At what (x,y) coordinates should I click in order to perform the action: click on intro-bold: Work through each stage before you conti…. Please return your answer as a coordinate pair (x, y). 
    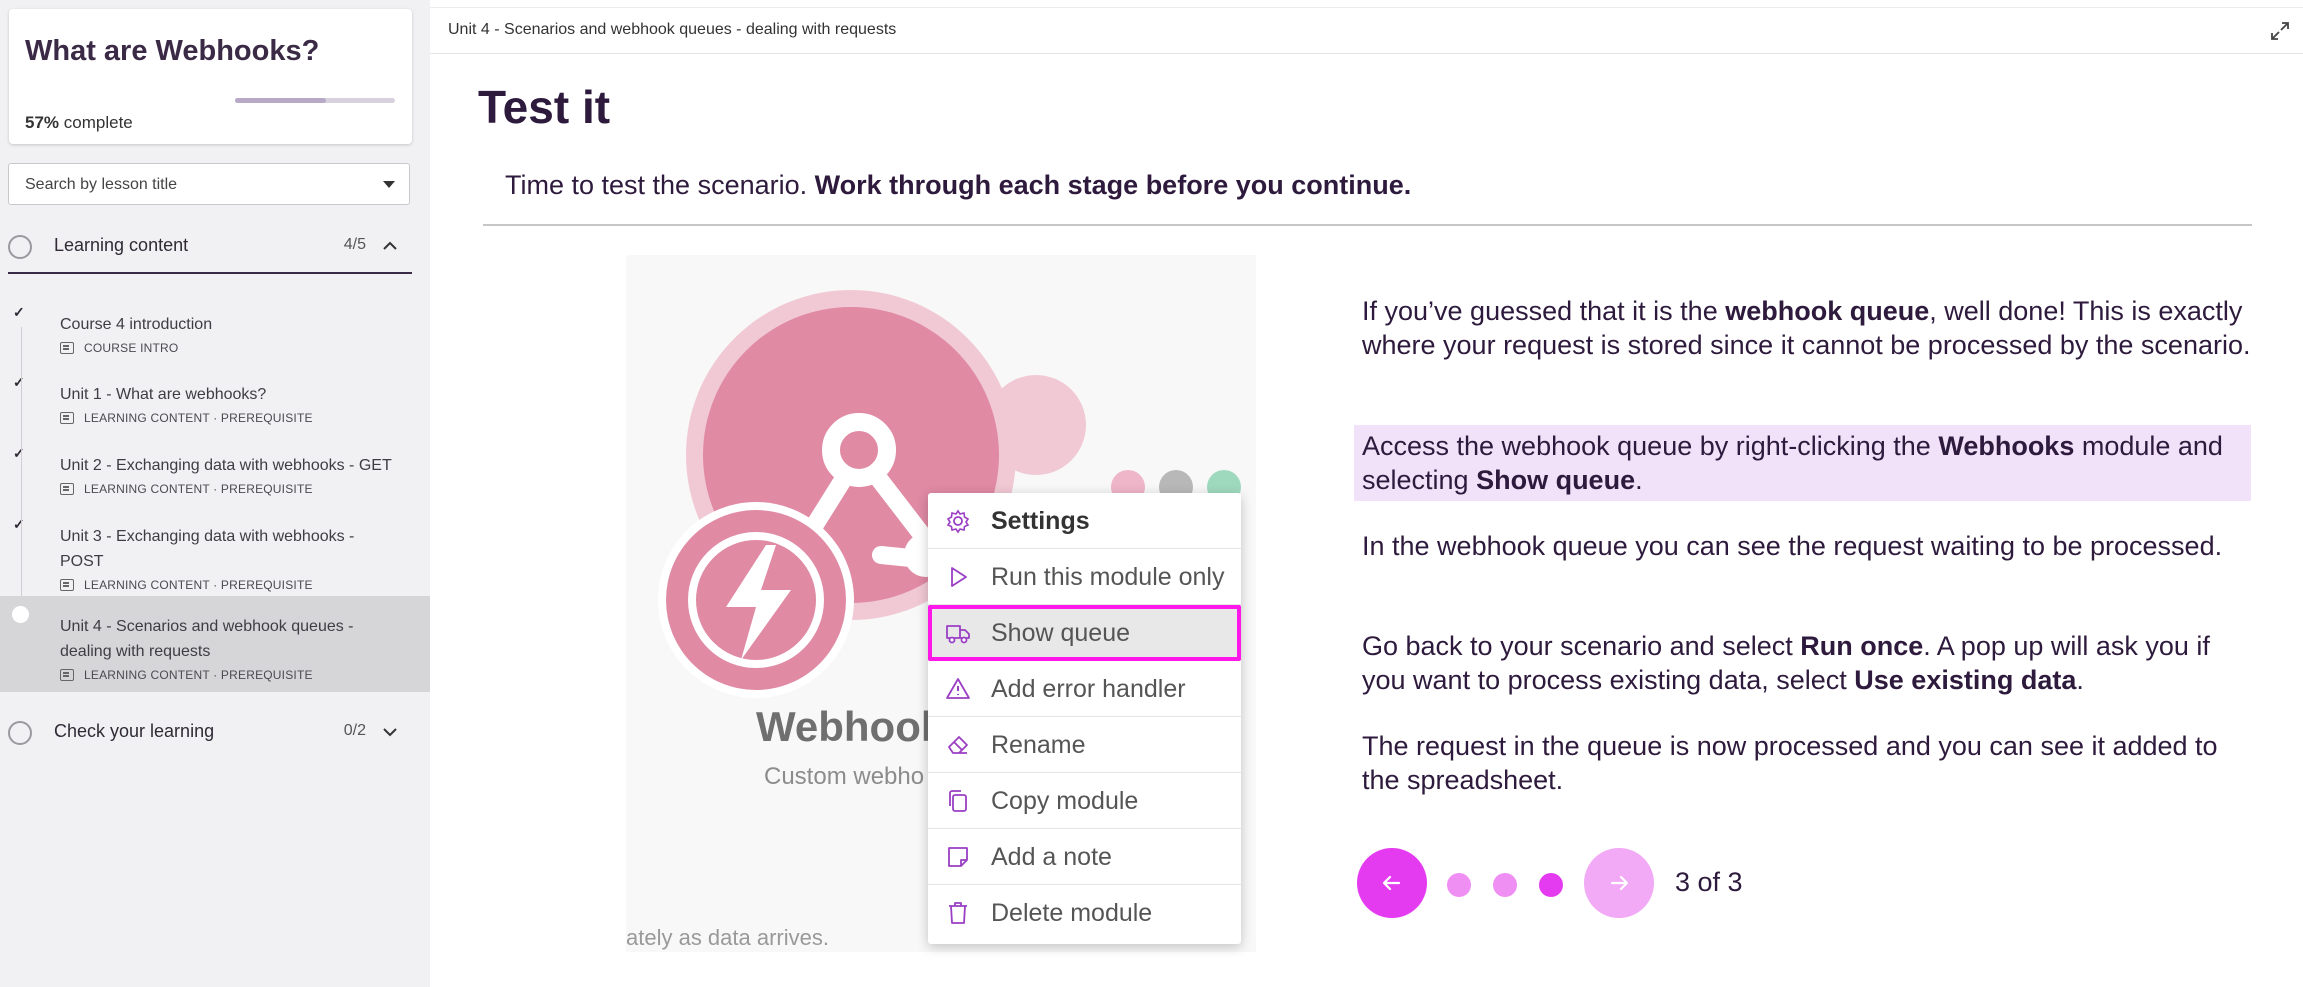
    Looking at the image, I should click on (1113, 185).